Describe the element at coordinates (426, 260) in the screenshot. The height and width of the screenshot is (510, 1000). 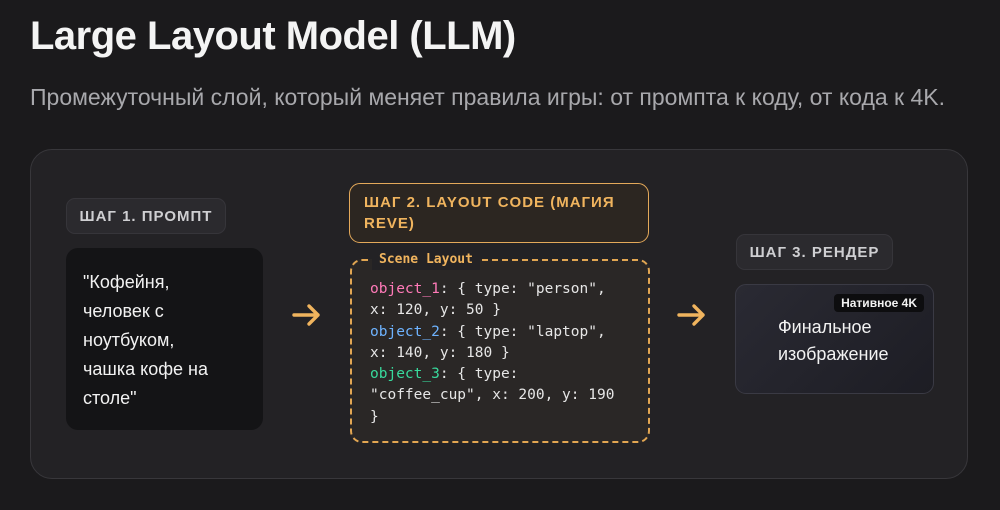
I see `scene-layout-tag: Scene Layout` at that location.